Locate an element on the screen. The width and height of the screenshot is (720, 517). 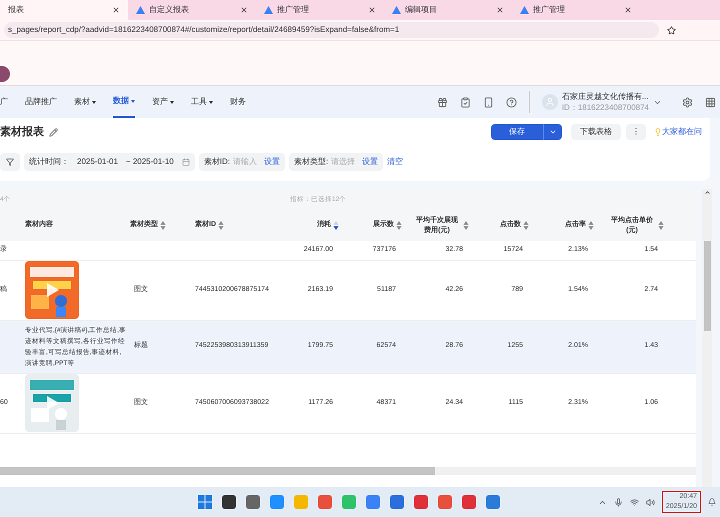
filter-button is located at coordinates (10, 161).